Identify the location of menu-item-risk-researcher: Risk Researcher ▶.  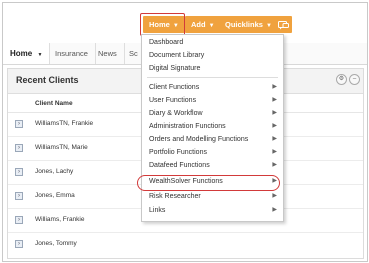
(212, 196).